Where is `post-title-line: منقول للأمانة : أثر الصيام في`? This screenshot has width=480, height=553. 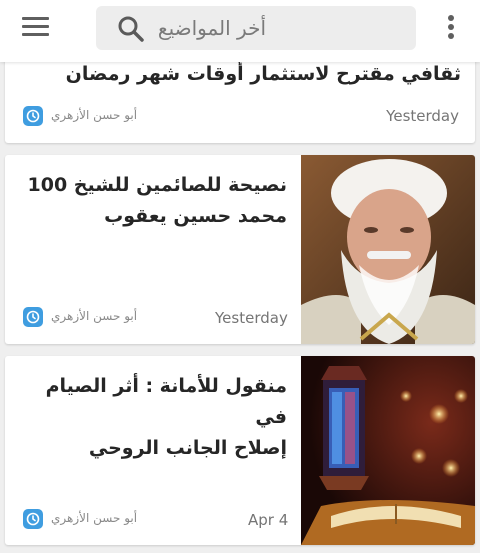 post-title-line: منقول للأمانة : أثر الصيام في is located at coordinates (166, 401).